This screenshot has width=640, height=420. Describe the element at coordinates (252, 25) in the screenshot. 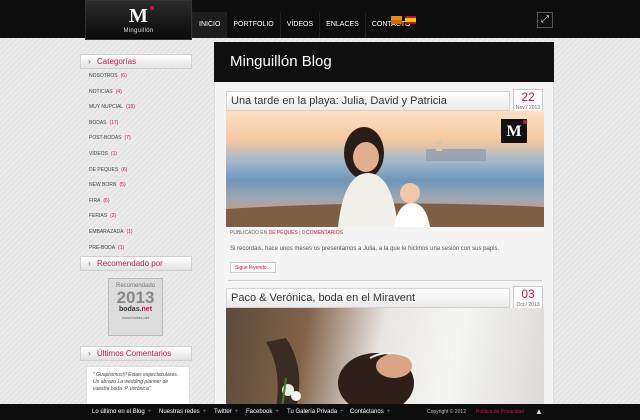

I see `nav-portfolio: PORTFOLIO` at that location.